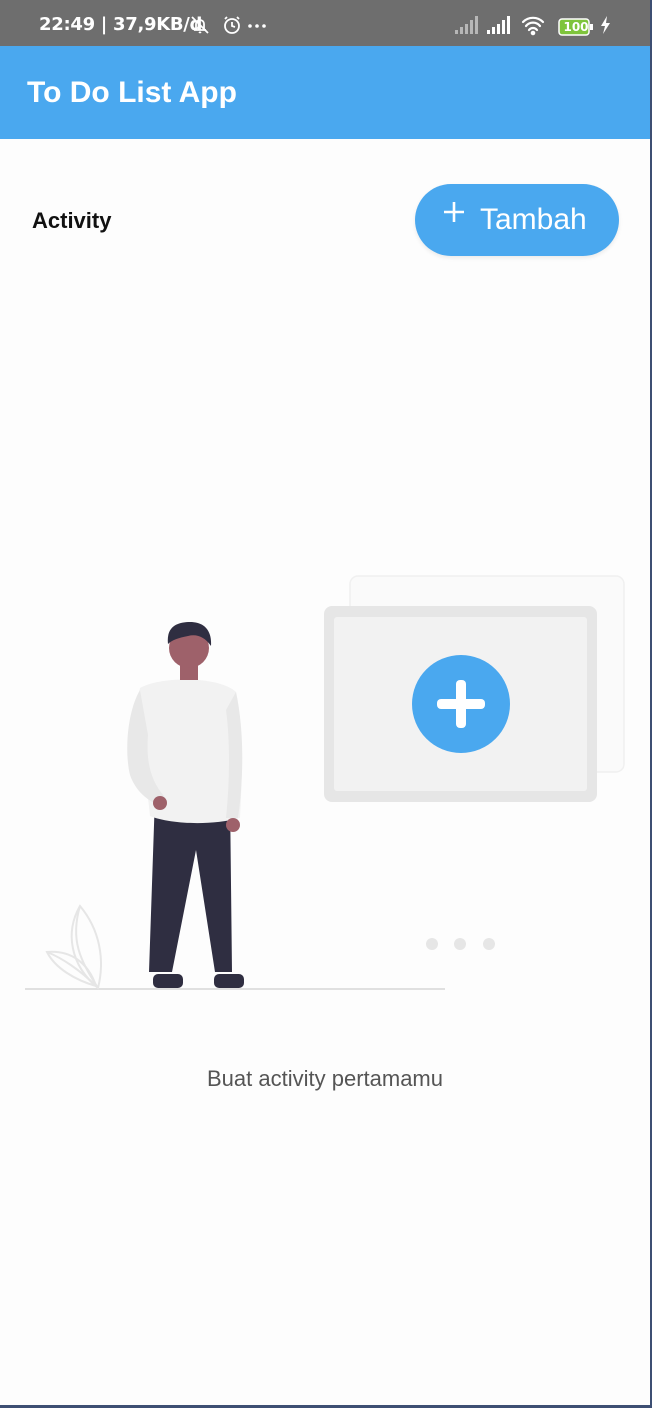 Image resolution: width=652 pixels, height=1408 pixels. I want to click on app-title: To Do List App, so click(132, 92).